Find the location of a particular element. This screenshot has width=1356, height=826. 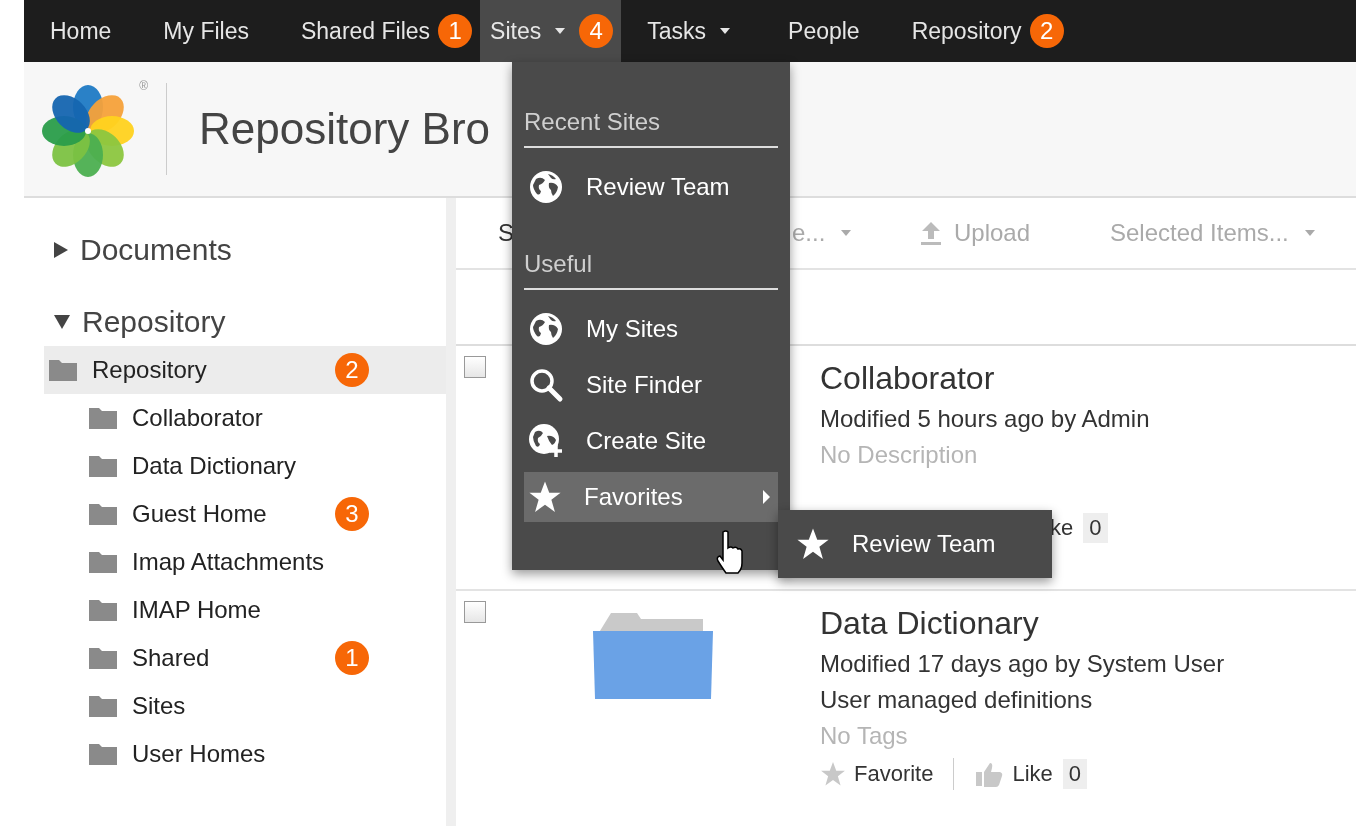

favorite-button: Favorite is located at coordinates (877, 774).